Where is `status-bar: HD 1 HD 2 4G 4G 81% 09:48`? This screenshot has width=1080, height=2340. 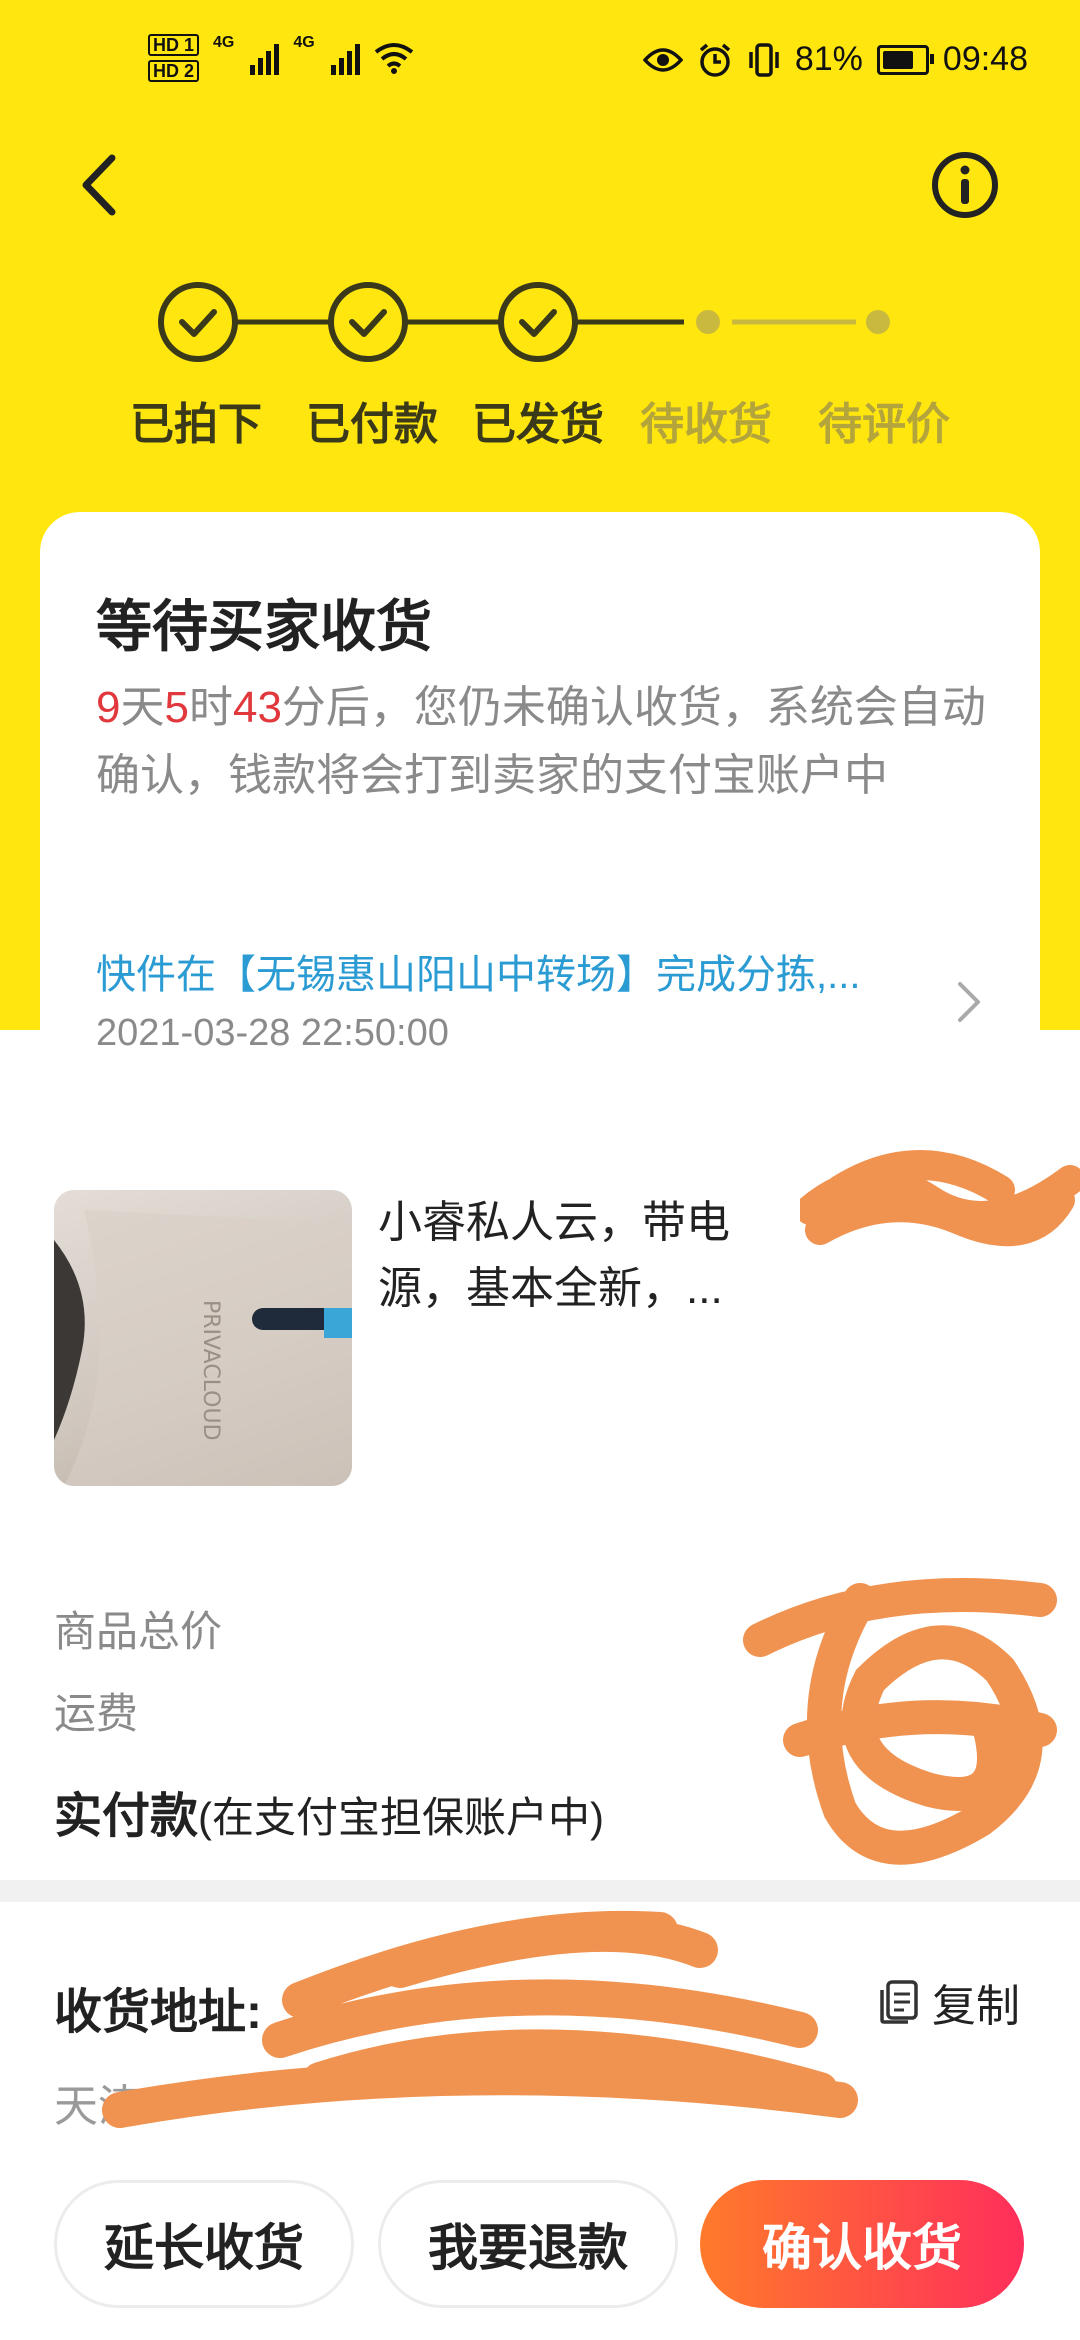 status-bar: HD 1 HD 2 4G 4G 81% 09:48 is located at coordinates (540, 65).